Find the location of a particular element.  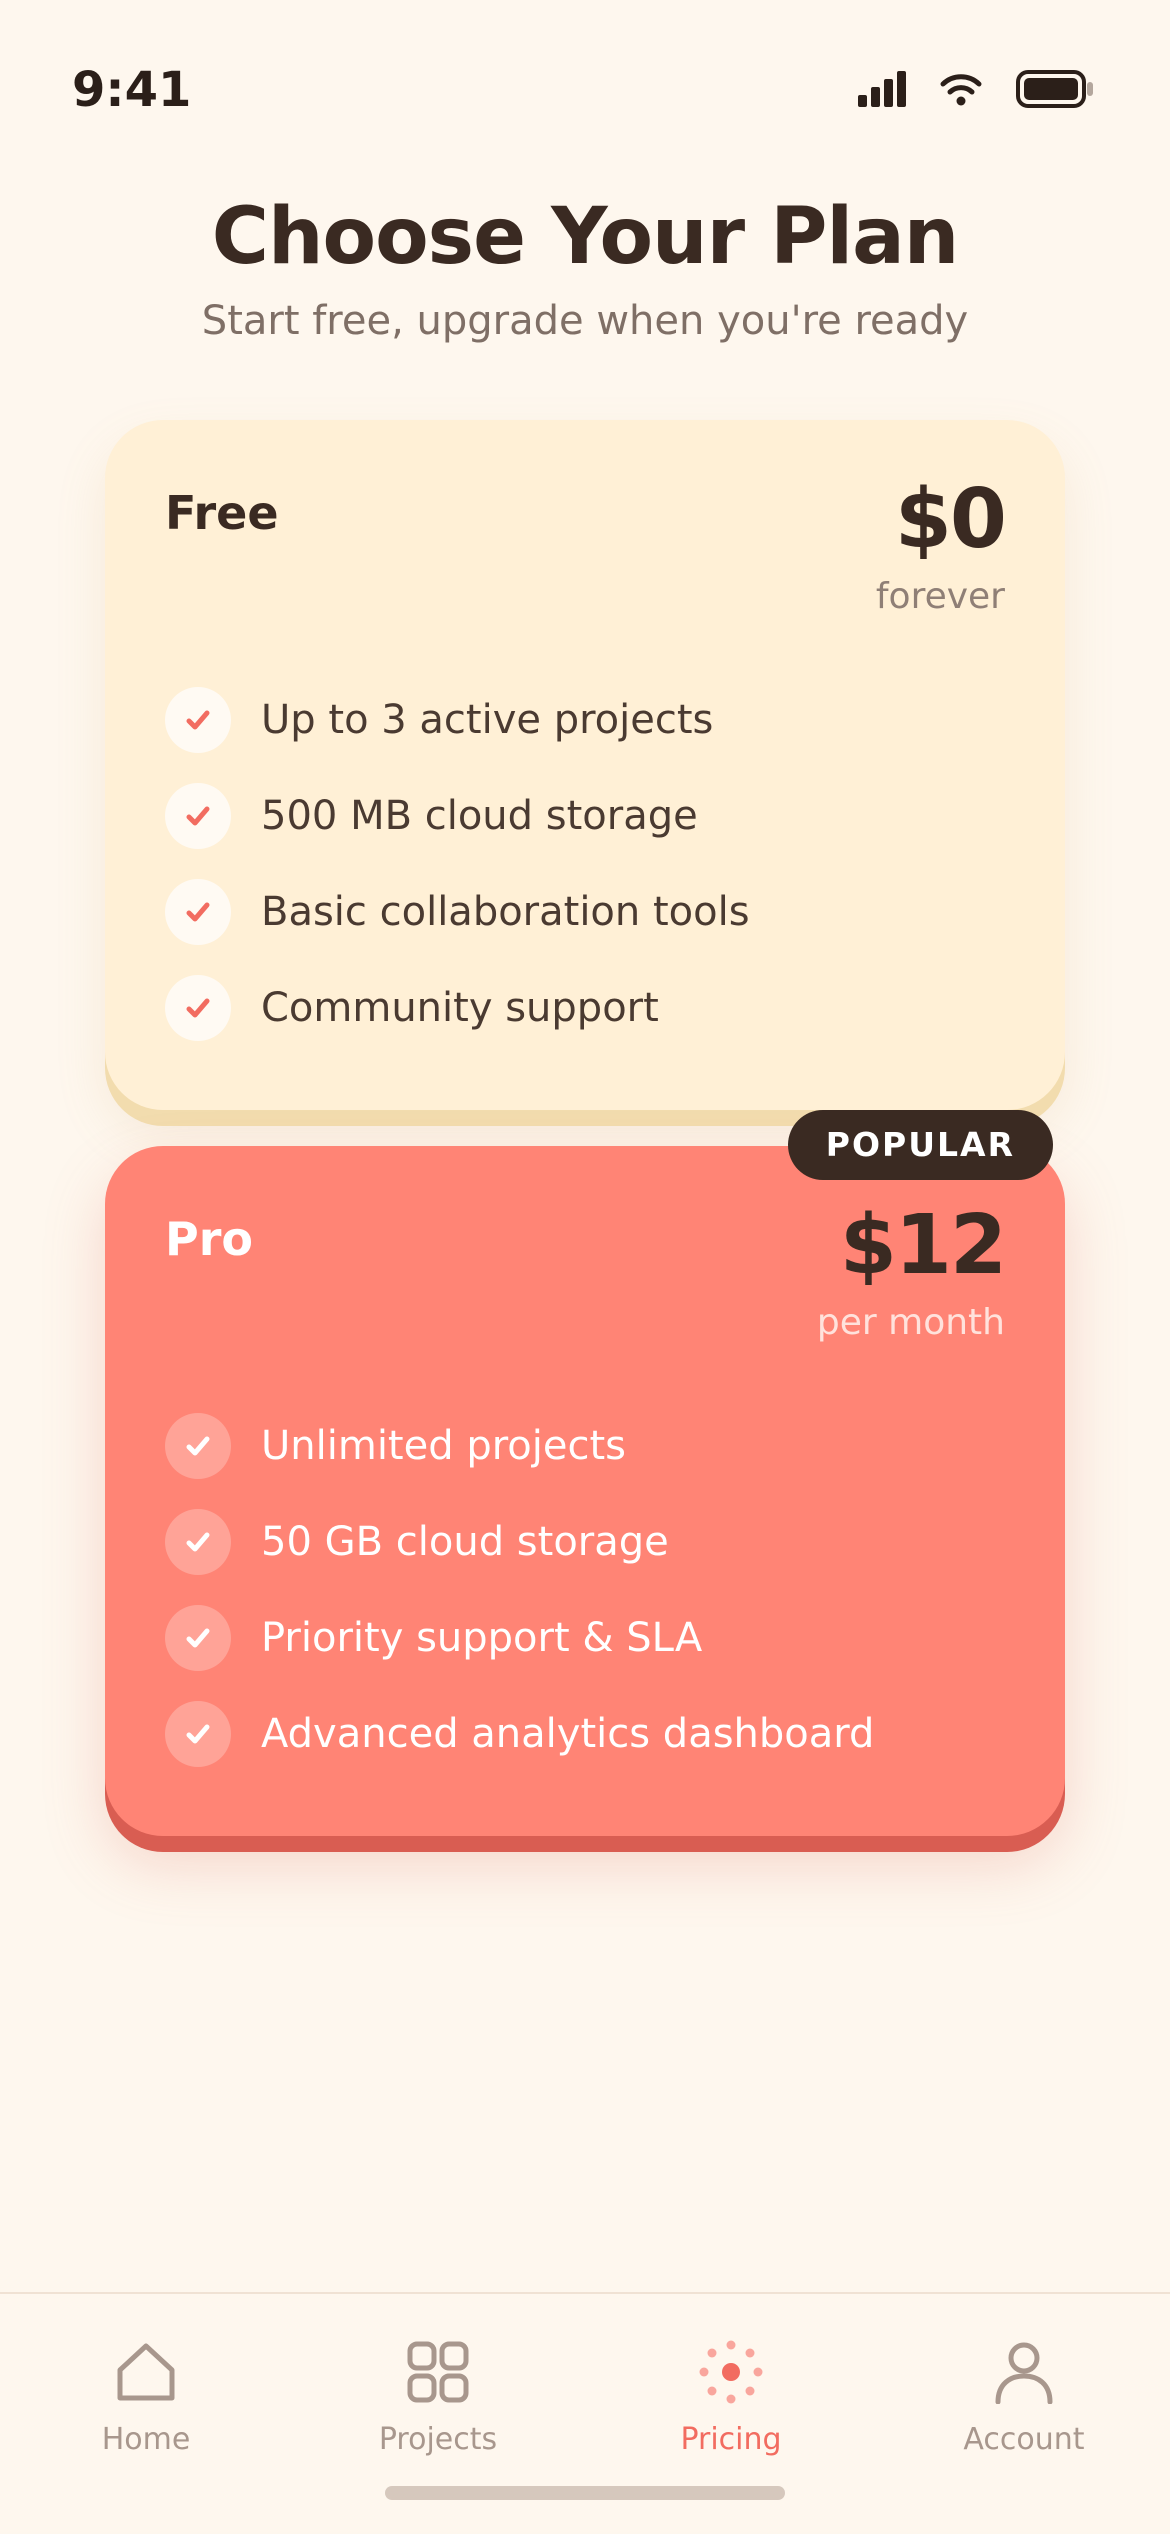

tab-home: Home is located at coordinates (146, 2395).